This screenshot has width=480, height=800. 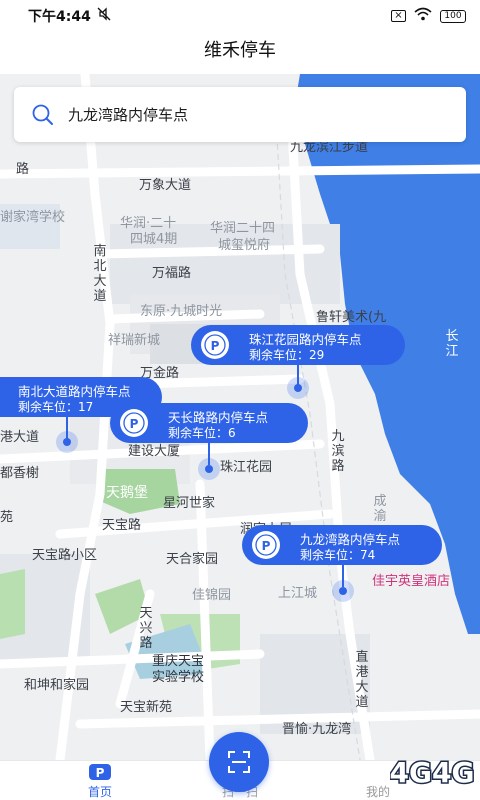 What do you see at coordinates (240, 114) in the screenshot?
I see `search-bar: 九龙湾路内停车点` at bounding box center [240, 114].